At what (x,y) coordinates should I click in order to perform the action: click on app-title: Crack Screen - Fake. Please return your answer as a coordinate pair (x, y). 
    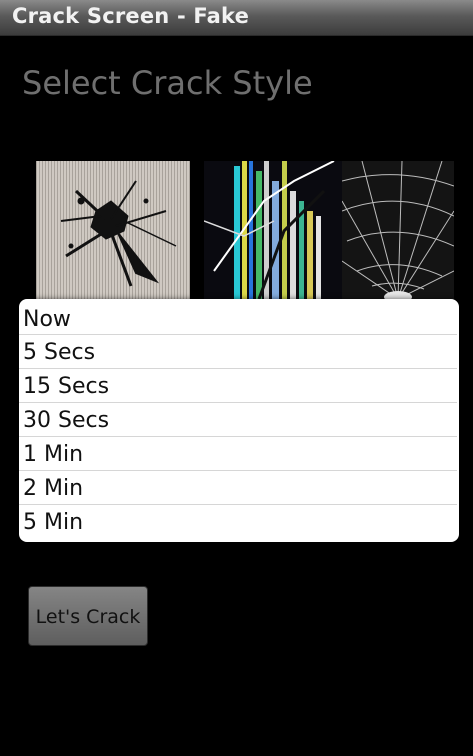
    Looking at the image, I should click on (131, 16).